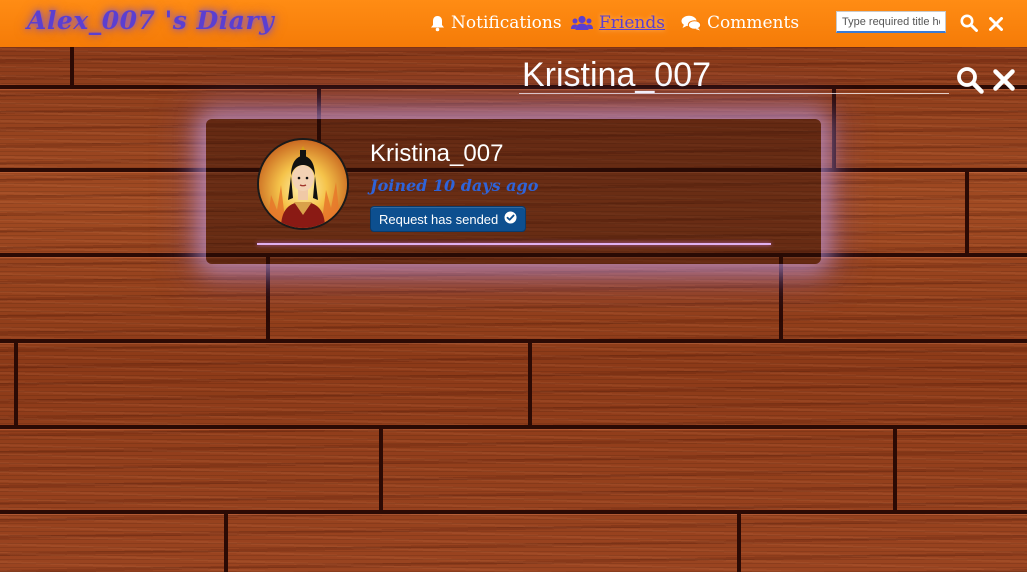  I want to click on nav-friends: Friends, so click(618, 23).